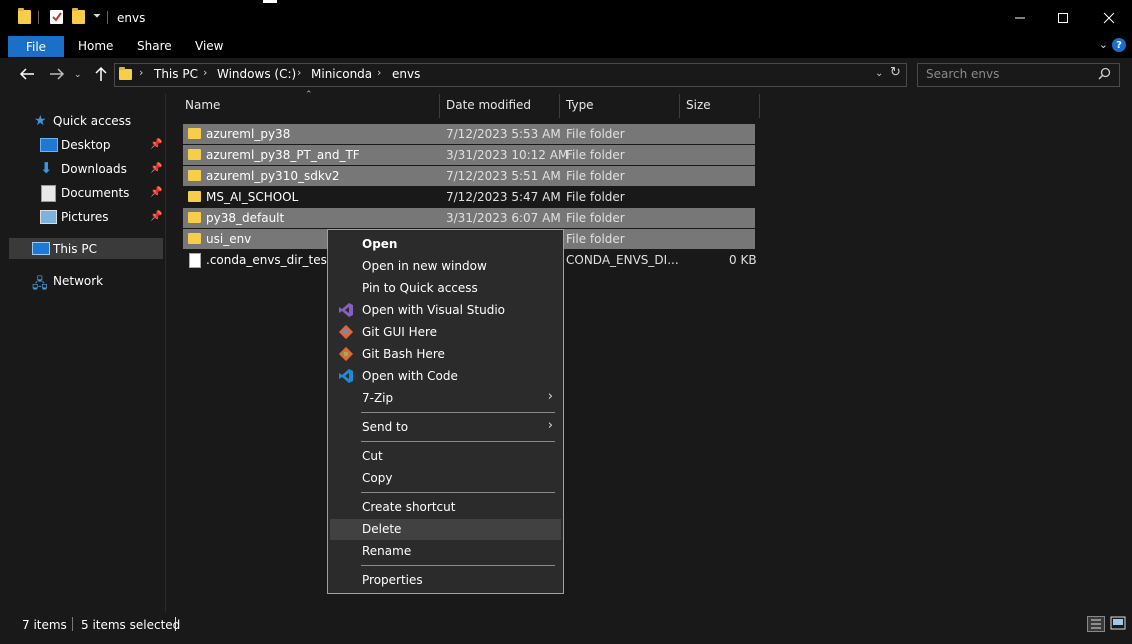 Image resolution: width=1132 pixels, height=644 pixels. What do you see at coordinates (78, 281) in the screenshot?
I see `nav-item-network: Network` at bounding box center [78, 281].